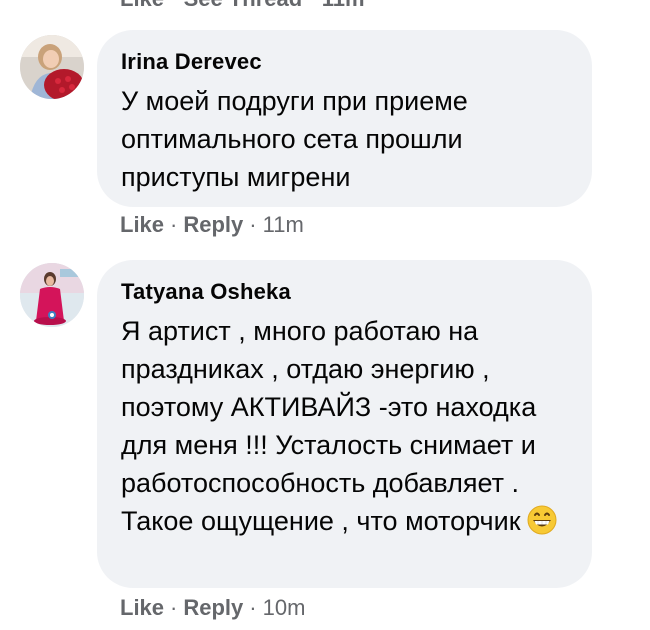  I want to click on timestamp: 10m, so click(284, 607).